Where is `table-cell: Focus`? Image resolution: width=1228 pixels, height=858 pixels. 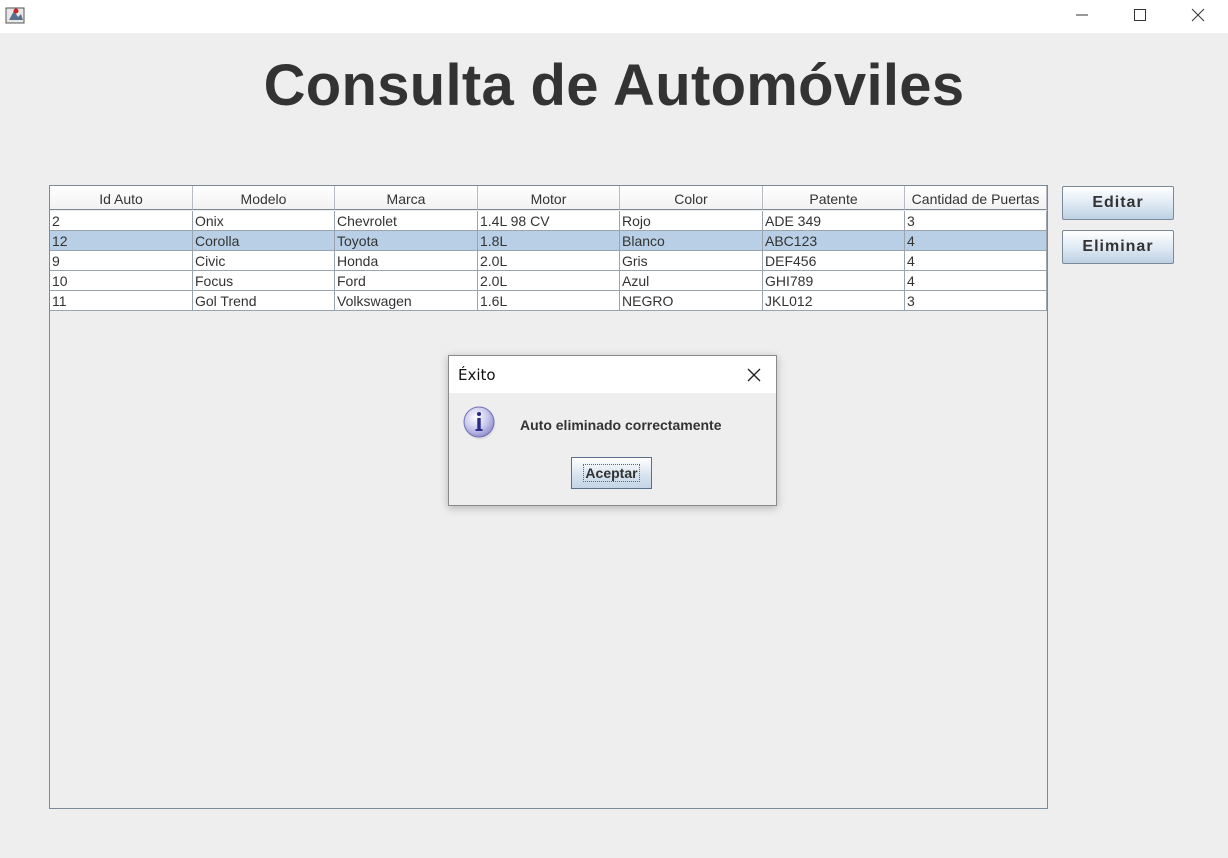 table-cell: Focus is located at coordinates (264, 281).